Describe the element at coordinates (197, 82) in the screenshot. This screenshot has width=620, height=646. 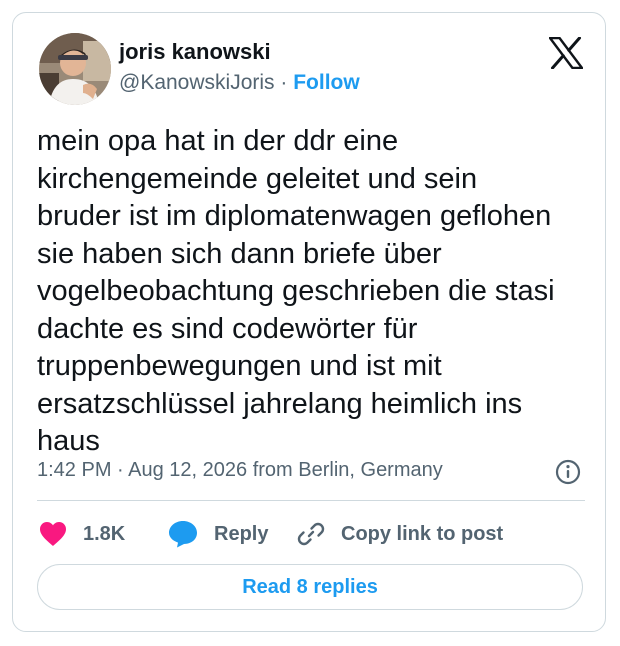
I see `author-handle: @KanowskiJoris` at that location.